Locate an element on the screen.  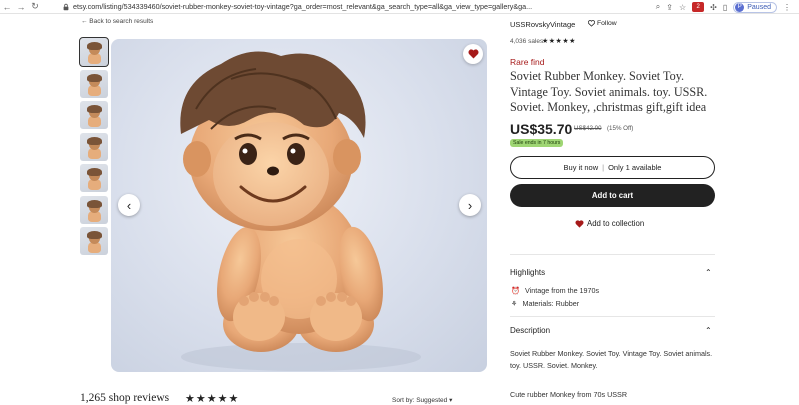
extensions-puzzle-icon: ✣ is located at coordinates (713, 7).